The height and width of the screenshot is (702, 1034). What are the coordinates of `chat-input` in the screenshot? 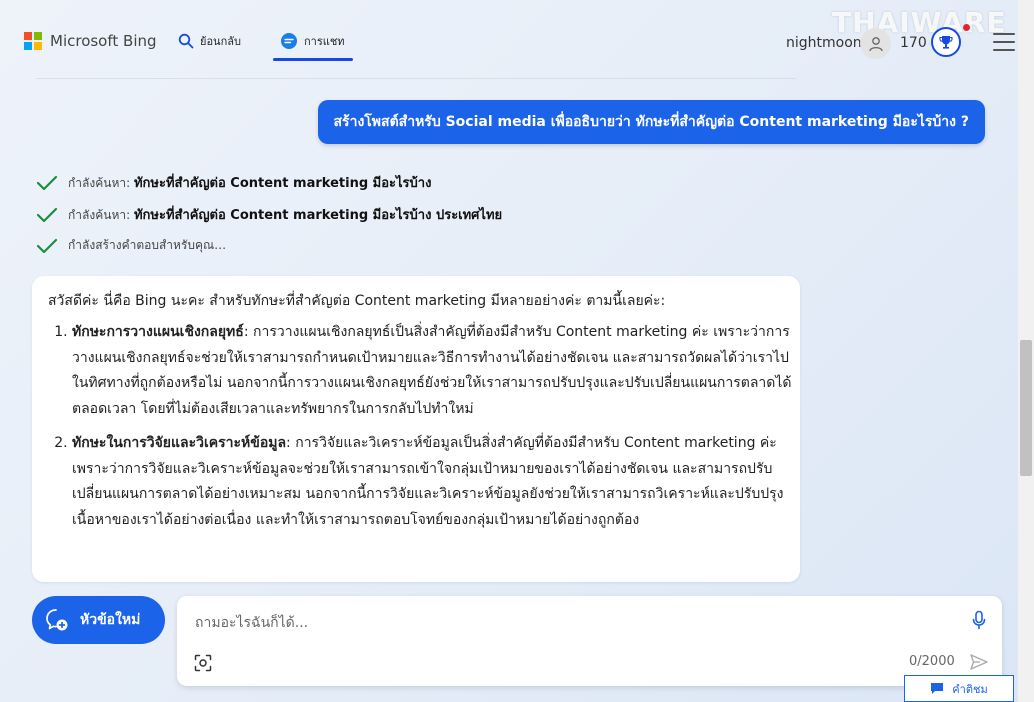 It's located at (575, 623).